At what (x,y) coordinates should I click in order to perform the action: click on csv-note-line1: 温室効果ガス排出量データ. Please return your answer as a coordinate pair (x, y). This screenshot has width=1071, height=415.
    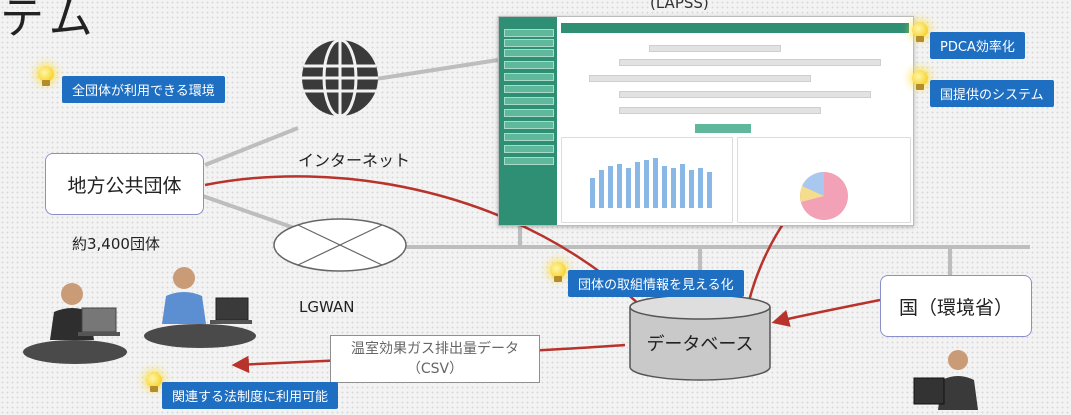
    Looking at the image, I should click on (435, 349).